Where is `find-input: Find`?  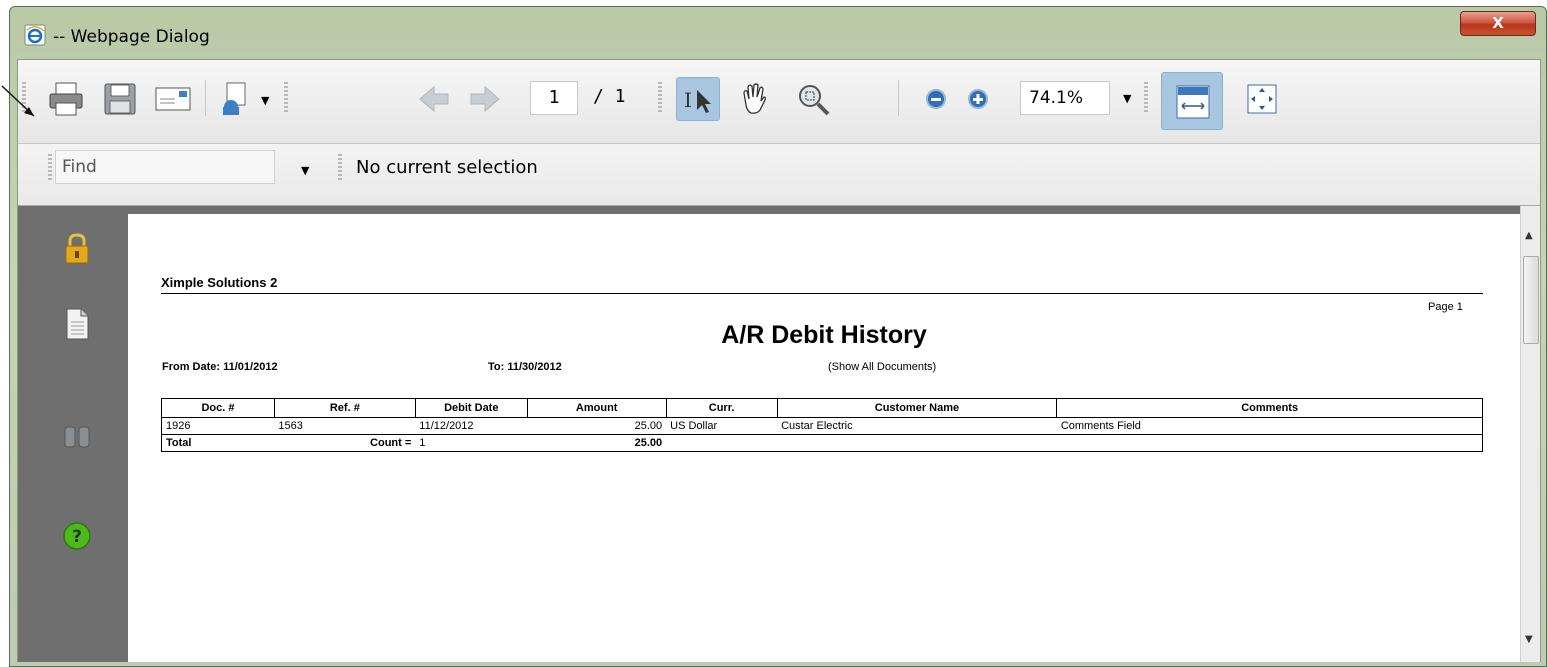 find-input: Find is located at coordinates (165, 167).